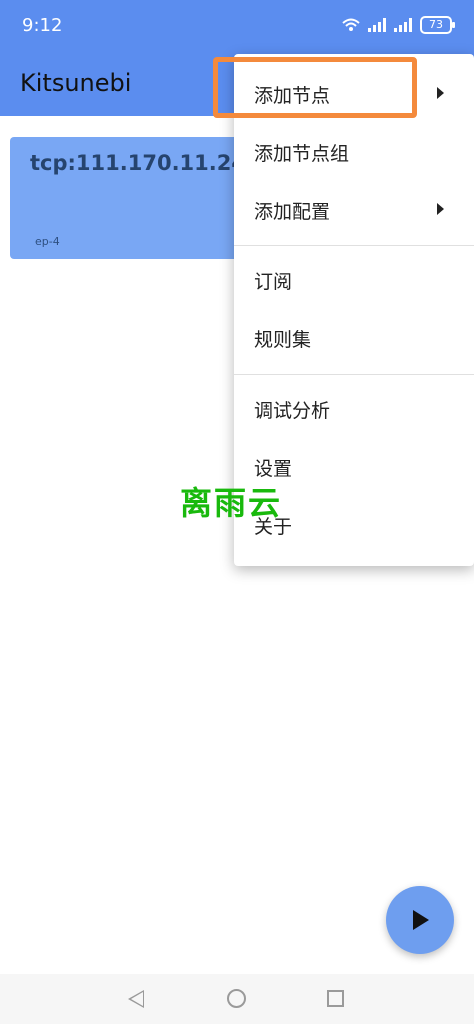  I want to click on play-icon, so click(421, 920).